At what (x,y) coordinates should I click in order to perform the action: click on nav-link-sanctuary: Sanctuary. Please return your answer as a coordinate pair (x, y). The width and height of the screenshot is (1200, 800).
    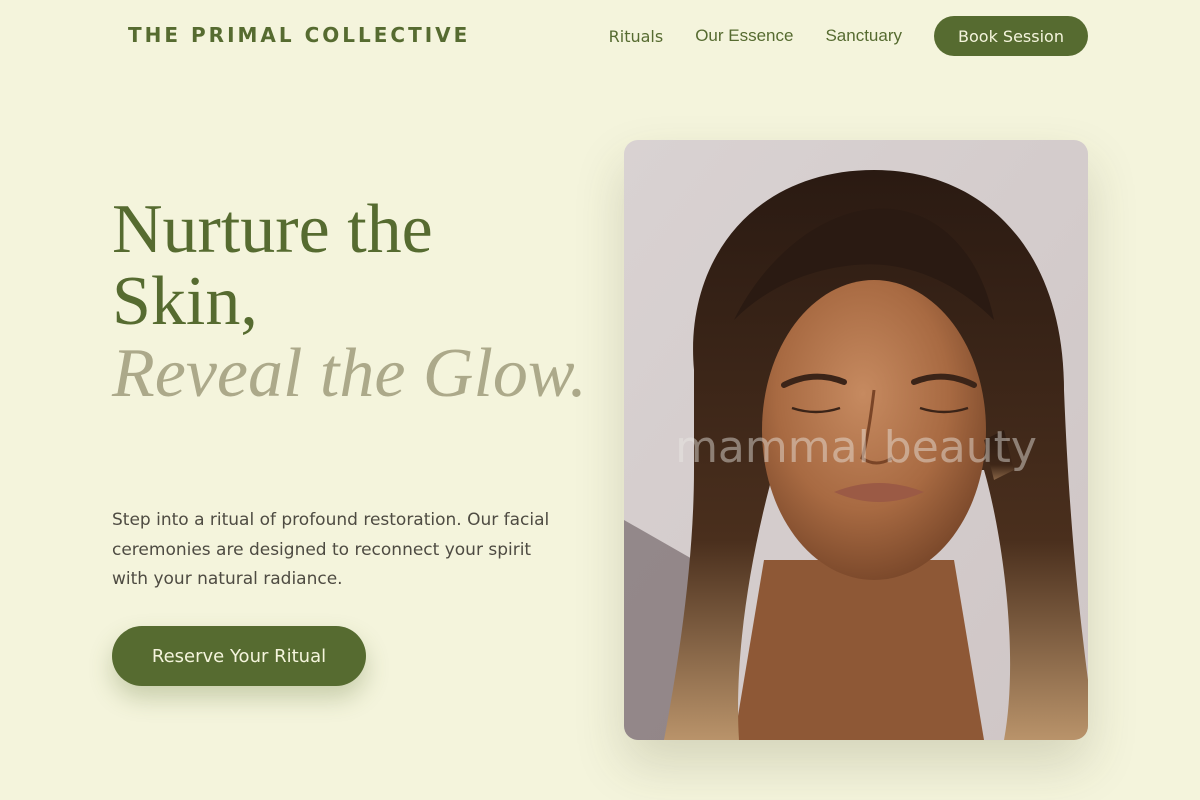
    Looking at the image, I should click on (863, 36).